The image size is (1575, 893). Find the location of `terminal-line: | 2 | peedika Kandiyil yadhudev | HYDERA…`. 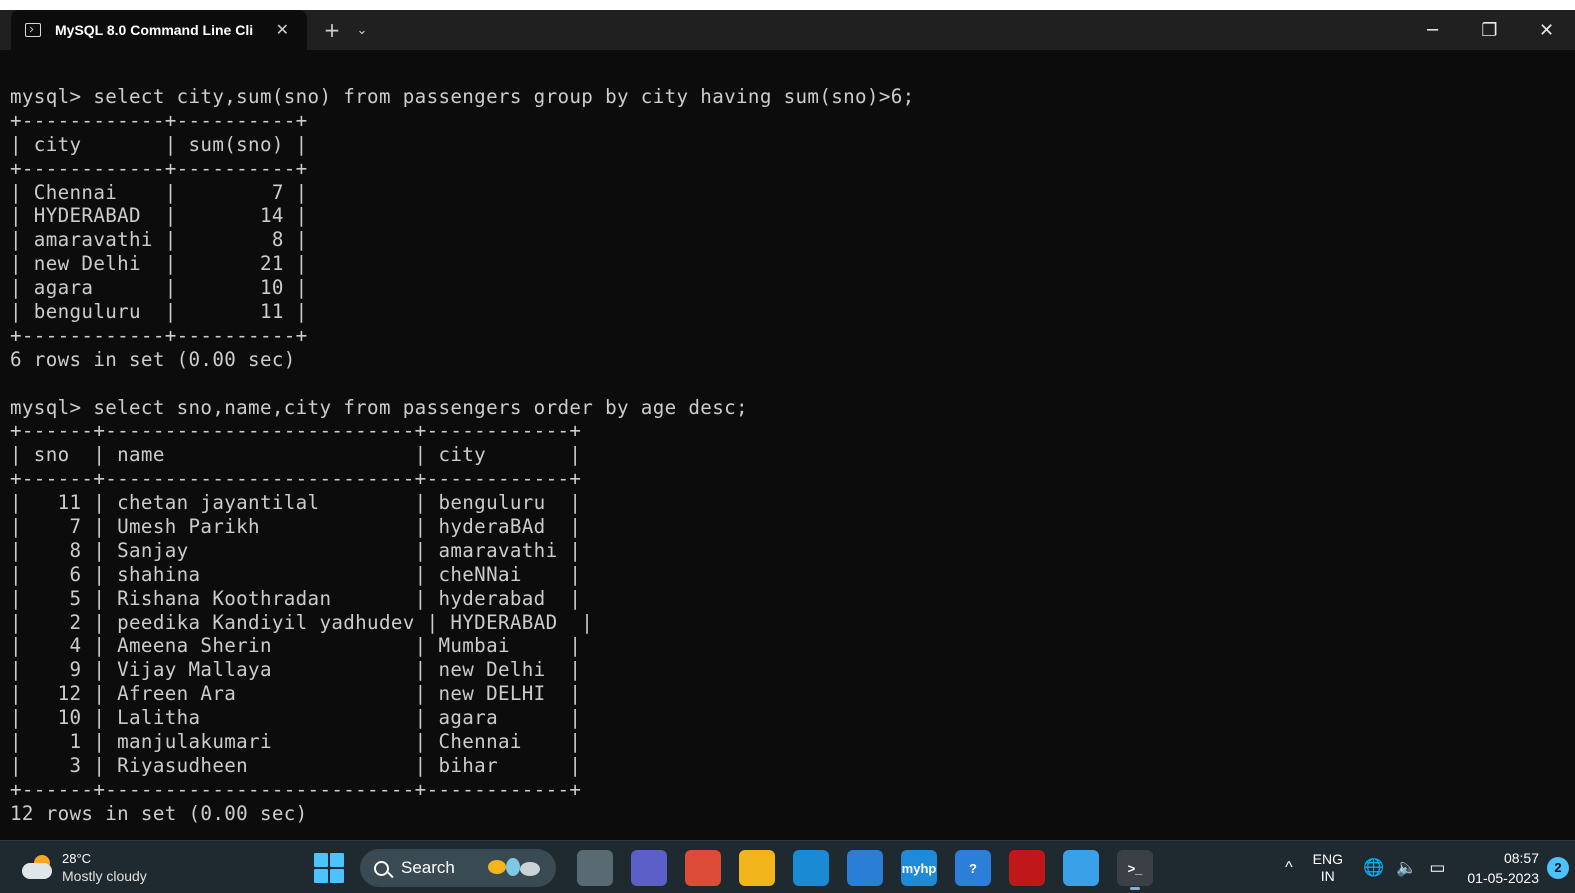

terminal-line: | 2 | peedika Kandiyil yadhudev | HYDERA… is located at coordinates (302, 622).